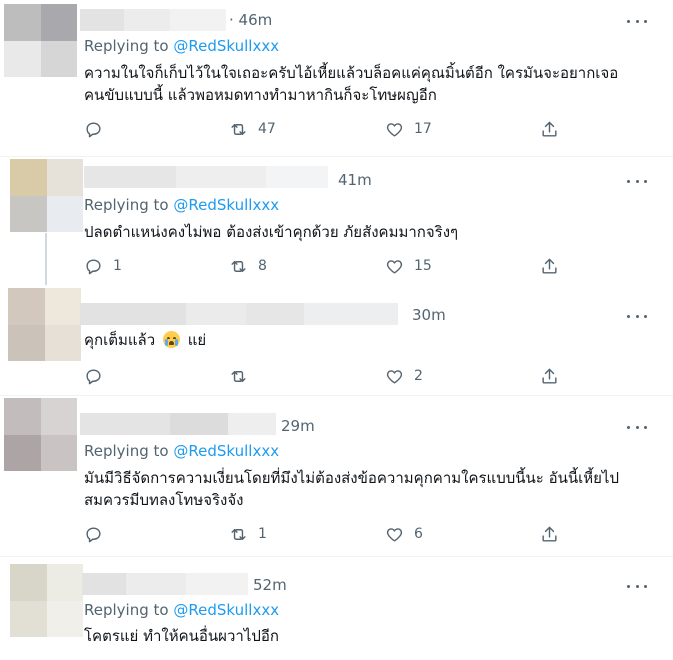 This screenshot has width=673, height=660. Describe the element at coordinates (408, 266) in the screenshot. I see `like-button: 15` at that location.